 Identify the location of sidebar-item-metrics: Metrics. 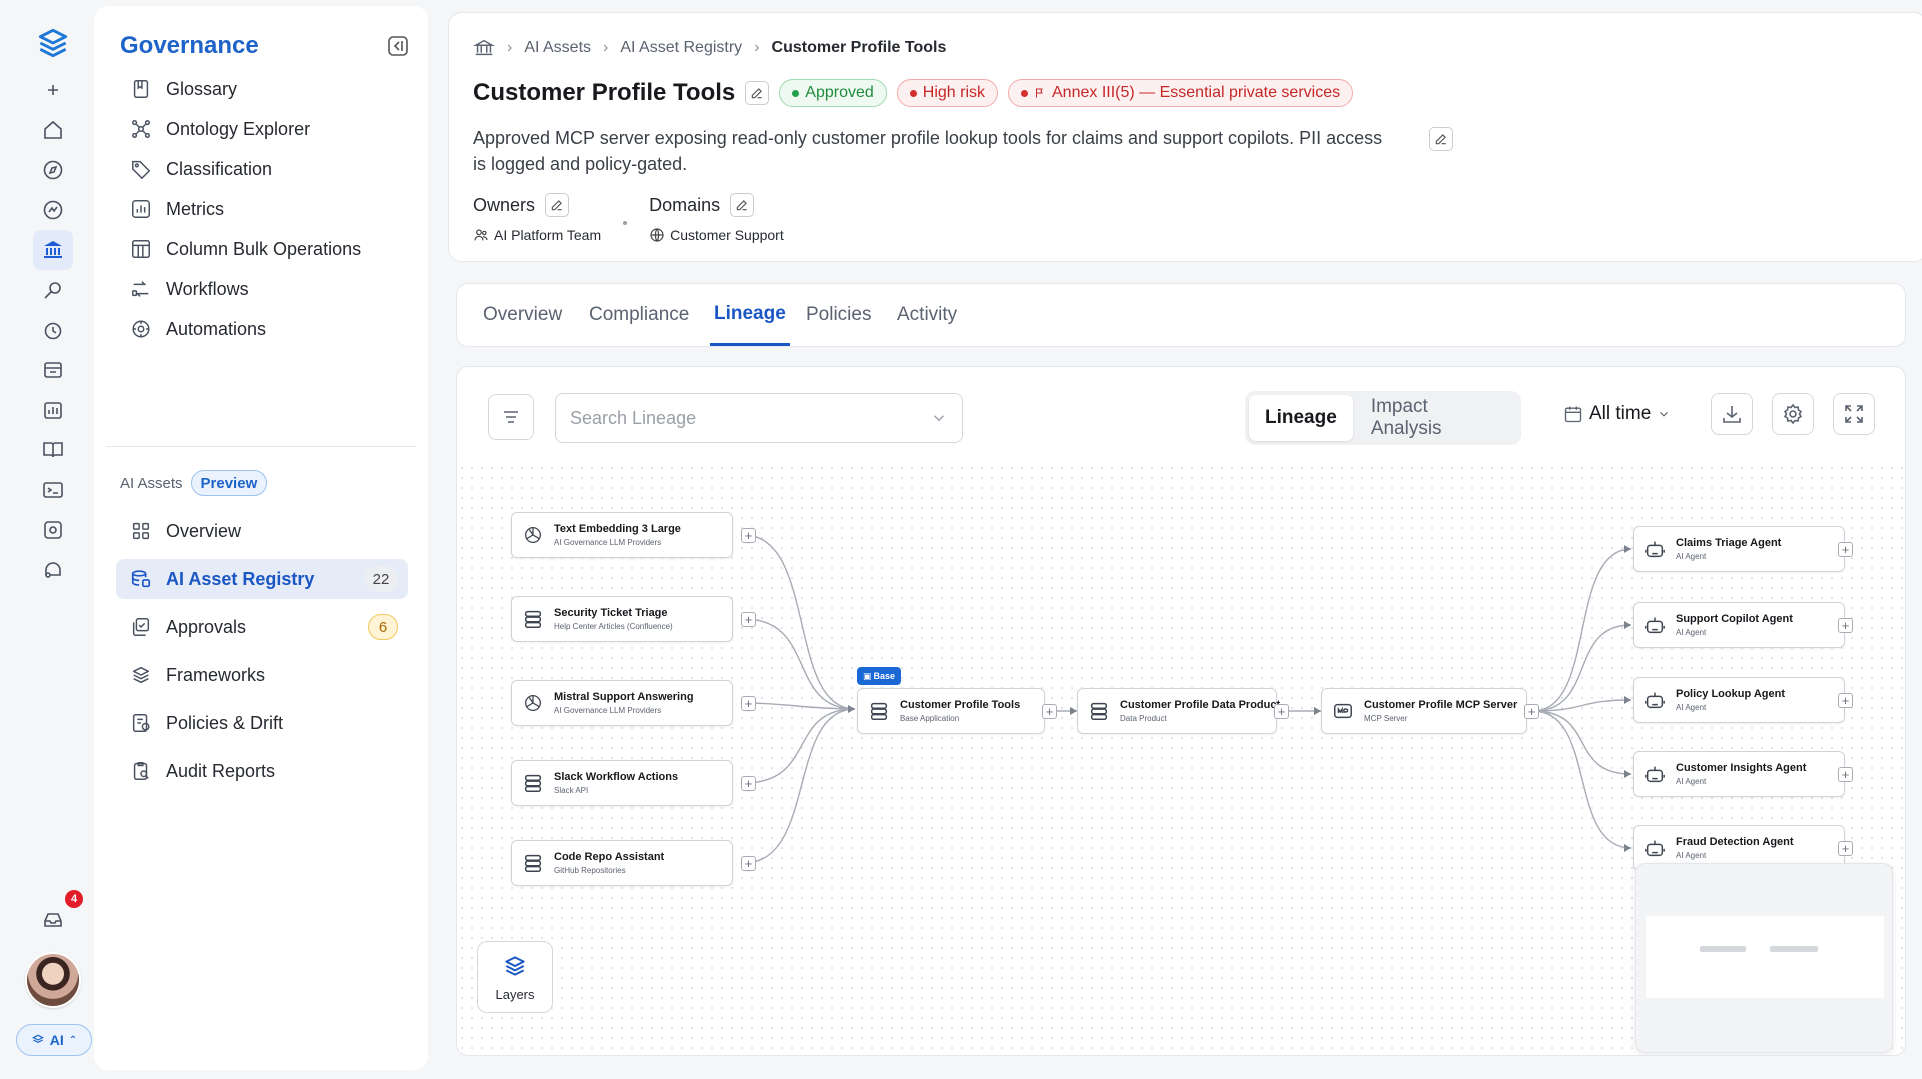
(262, 209).